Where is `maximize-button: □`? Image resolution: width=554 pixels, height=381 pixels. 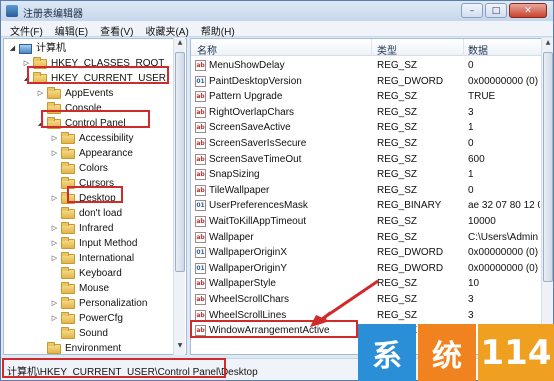
maximize-button: □ is located at coordinates (496, 10).